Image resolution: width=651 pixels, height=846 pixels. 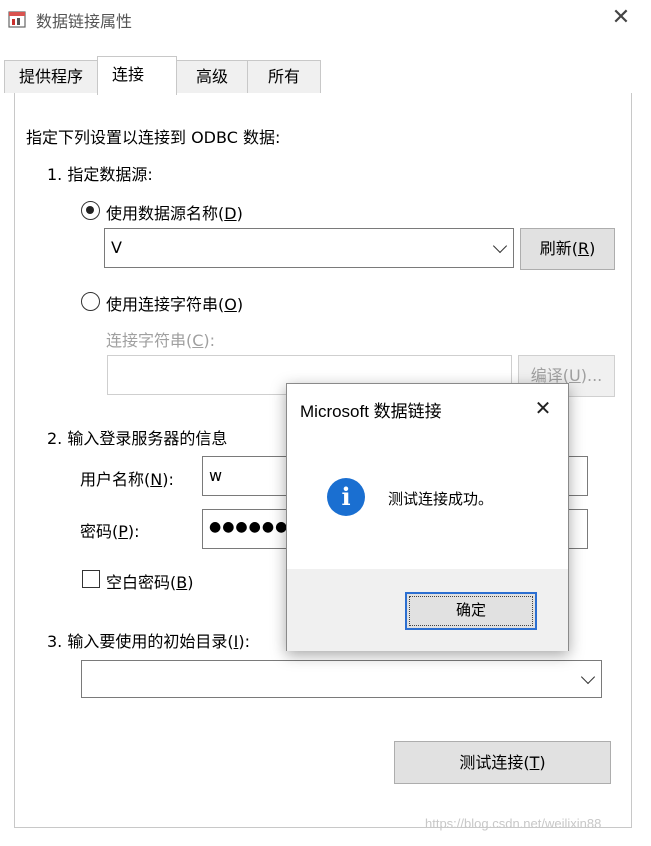 I want to click on refresh-button: 刷新(R), so click(x=567, y=249).